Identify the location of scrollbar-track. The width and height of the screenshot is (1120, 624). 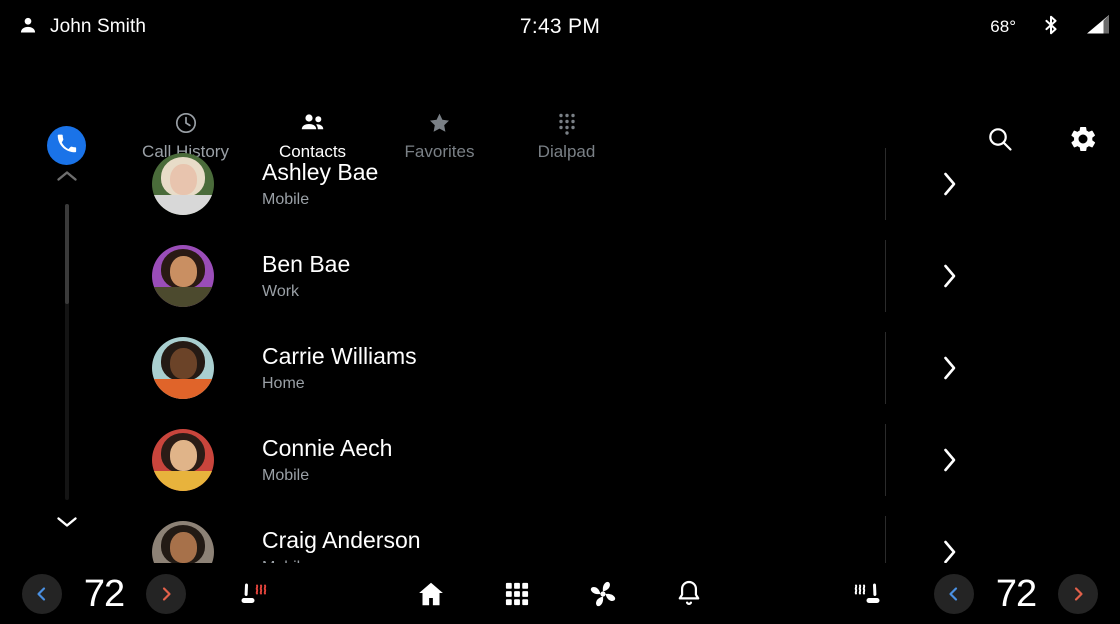
(67, 352).